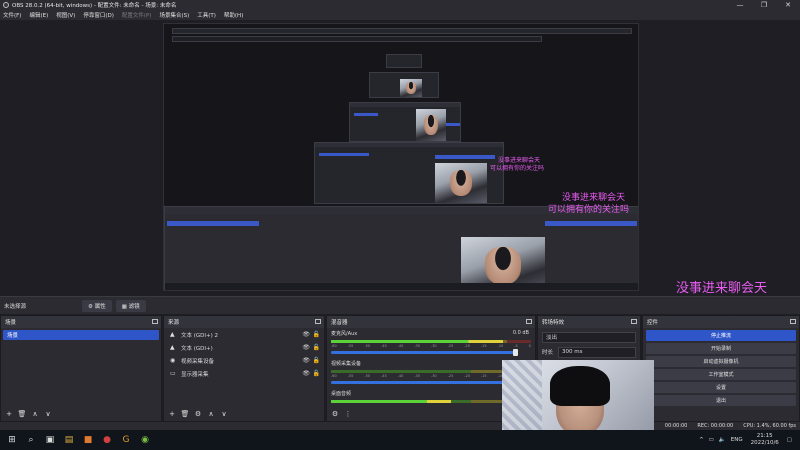 This screenshot has height=450, width=800. What do you see at coordinates (35, 414) in the screenshot?
I see `move-scene-up-button: ∧` at bounding box center [35, 414].